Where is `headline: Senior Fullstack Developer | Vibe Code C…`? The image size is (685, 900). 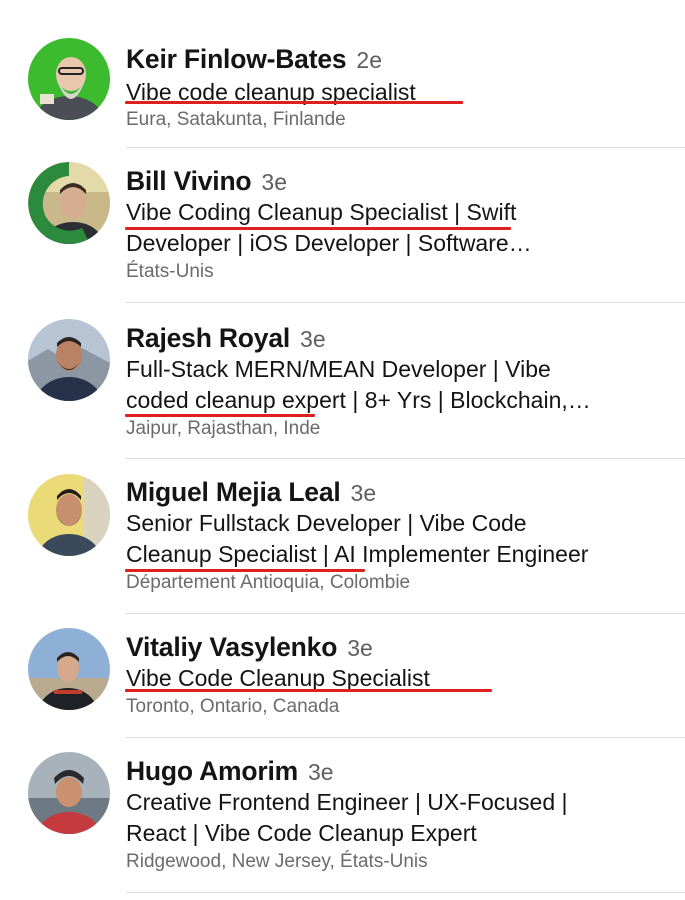 headline: Senior Fullstack Developer | Vibe Code C… is located at coordinates (398, 539).